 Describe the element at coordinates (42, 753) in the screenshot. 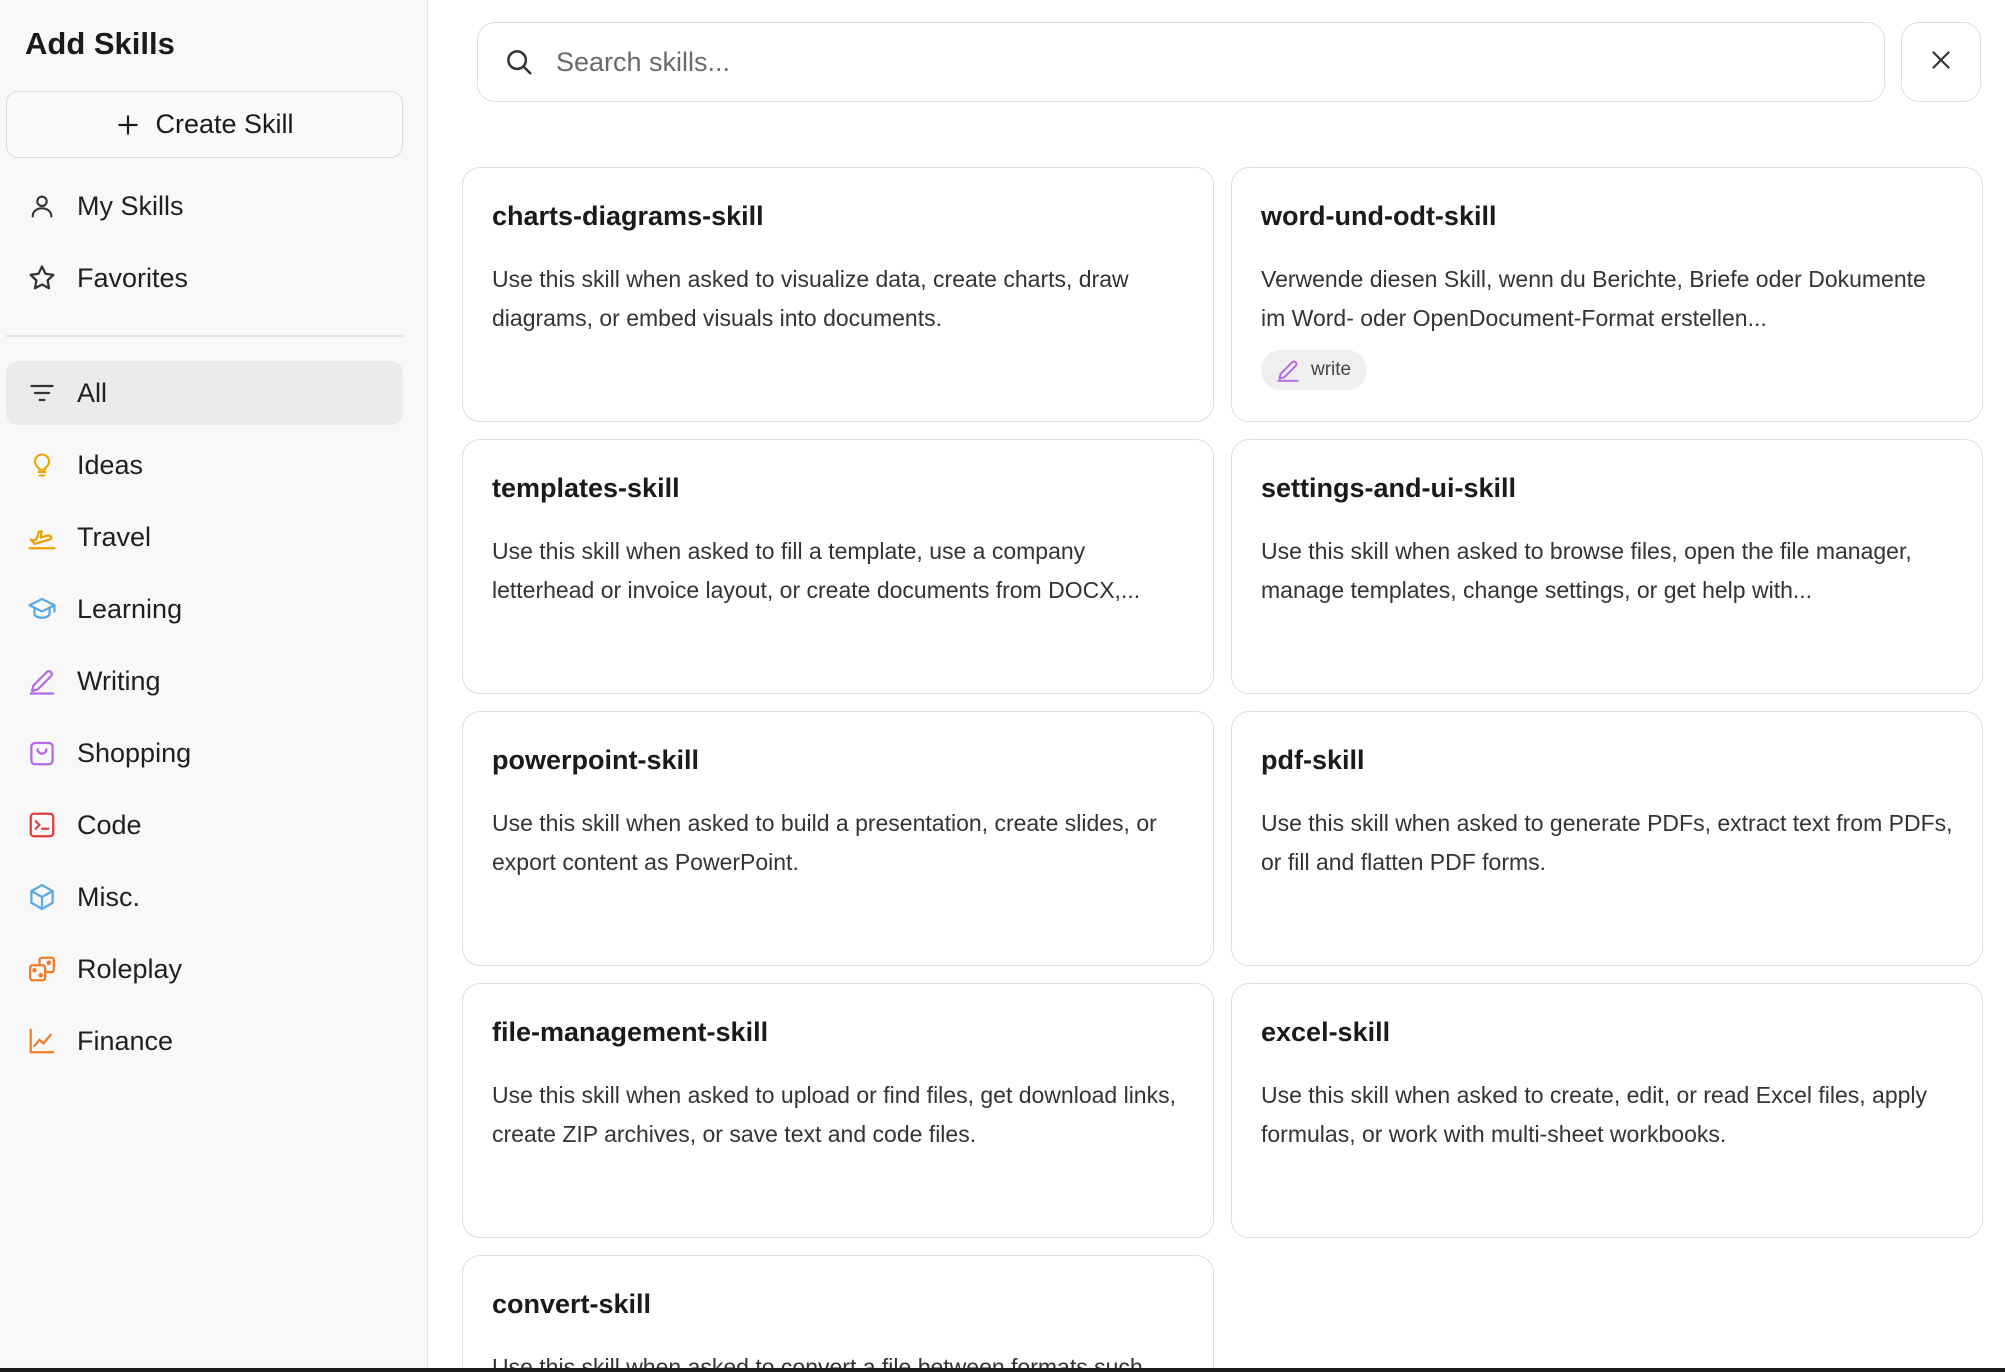

I see `shopping-bag-icon` at that location.